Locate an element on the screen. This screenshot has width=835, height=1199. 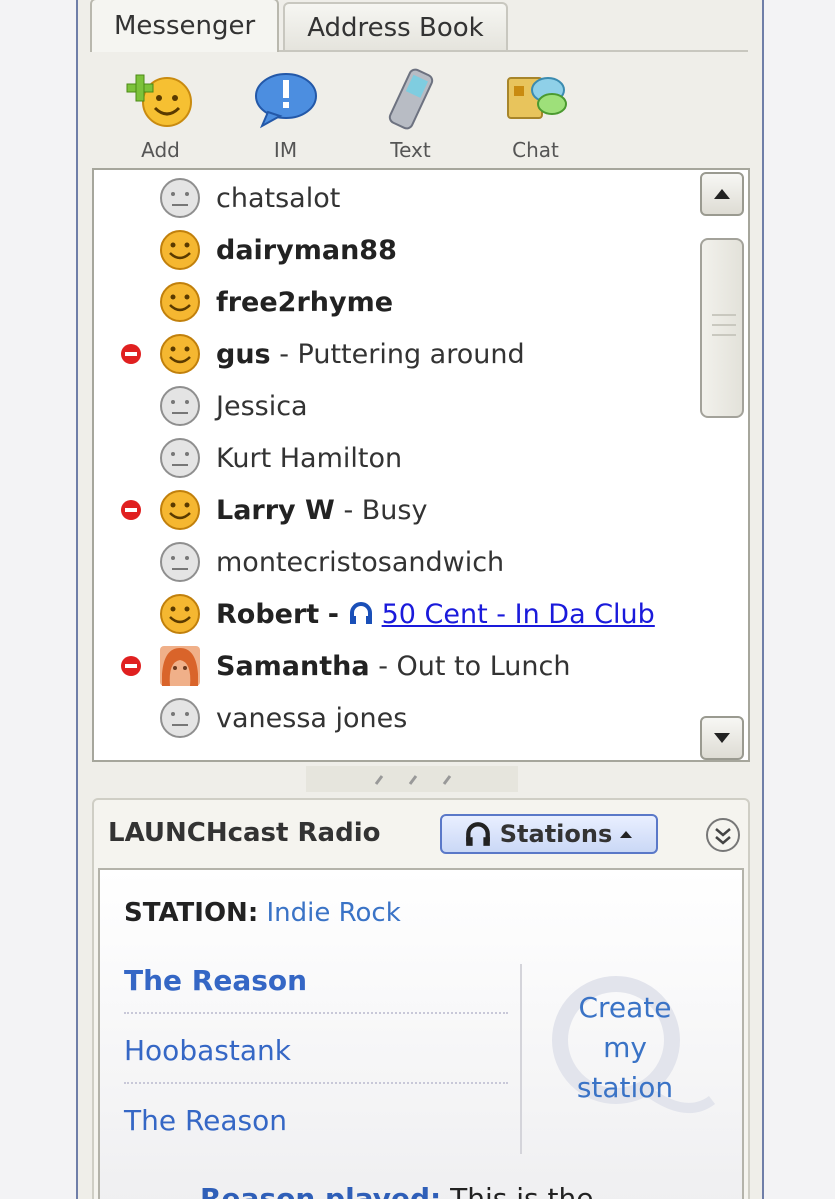
station-value: Indie Rock is located at coordinates (333, 913).